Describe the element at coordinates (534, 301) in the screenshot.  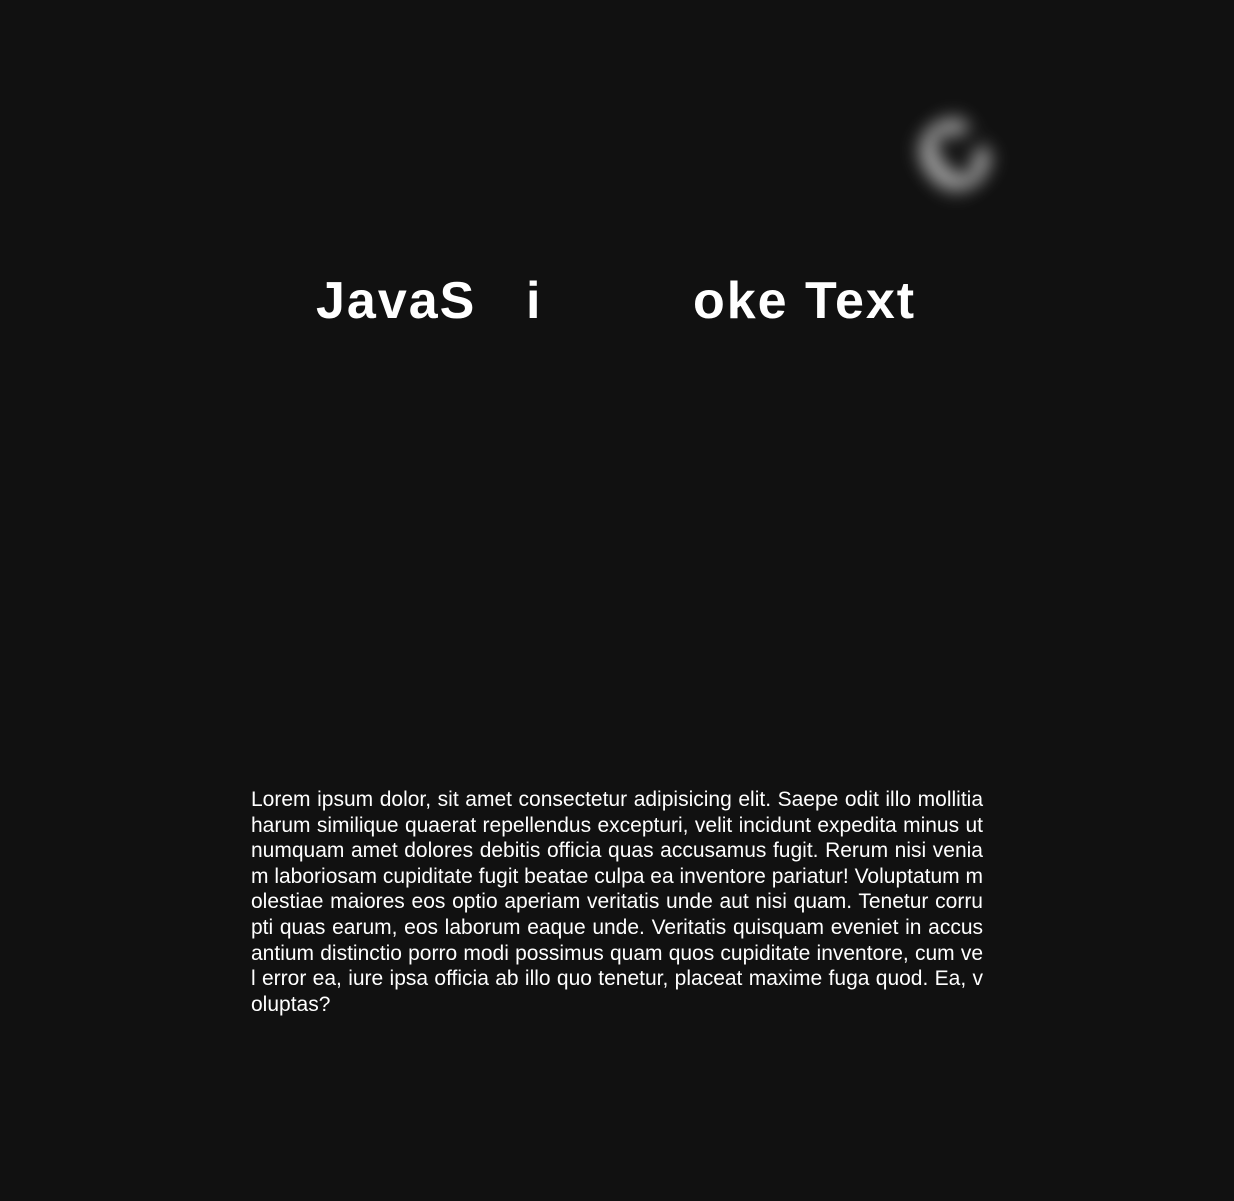
I see `heading-text-part: i` at that location.